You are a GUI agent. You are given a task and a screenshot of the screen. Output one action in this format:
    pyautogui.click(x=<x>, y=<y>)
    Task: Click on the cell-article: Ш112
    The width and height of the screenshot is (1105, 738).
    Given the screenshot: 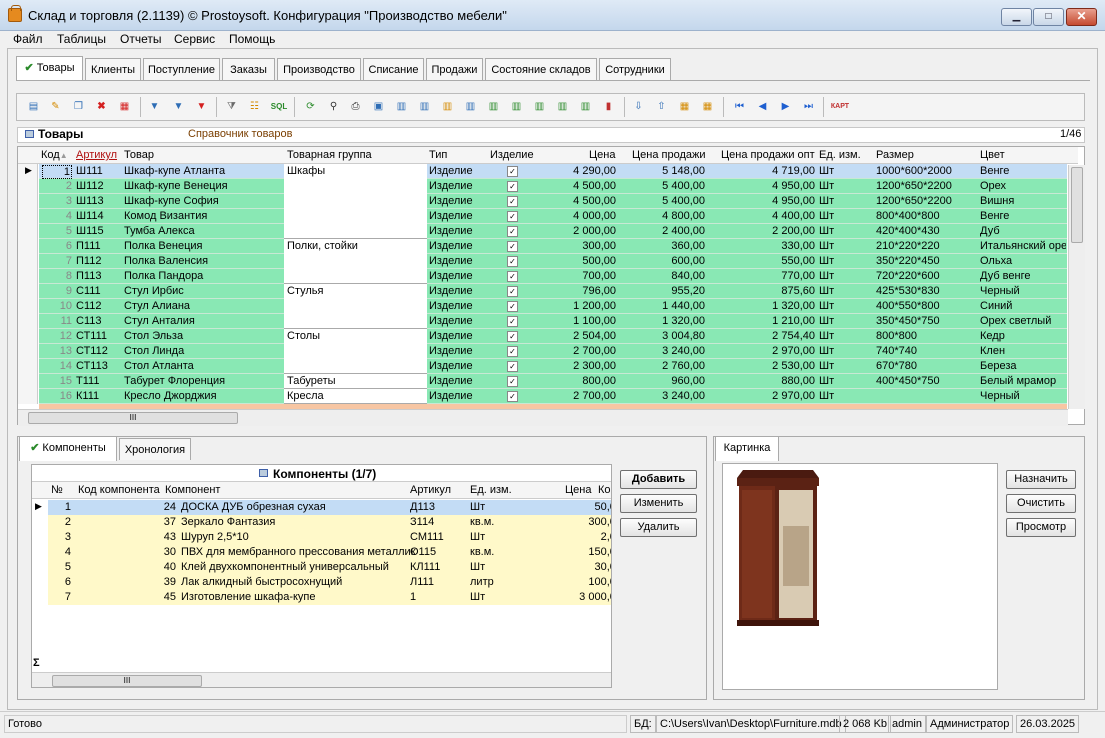 What is the action you would take?
    pyautogui.click(x=90, y=186)
    